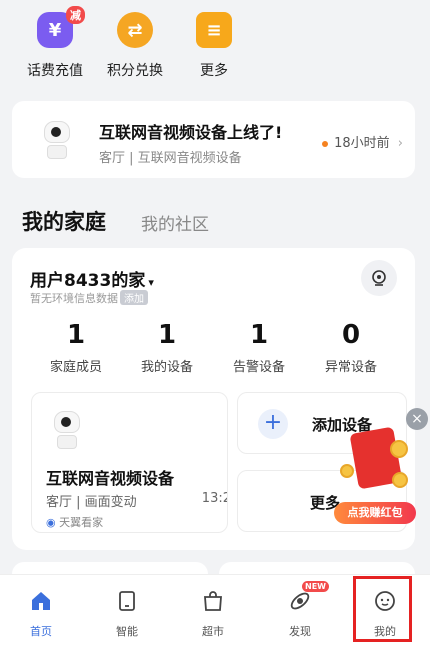 This screenshot has width=430, height=646. Describe the element at coordinates (167, 347) in the screenshot. I see `stat-my-devices: 1 我的设备` at that location.